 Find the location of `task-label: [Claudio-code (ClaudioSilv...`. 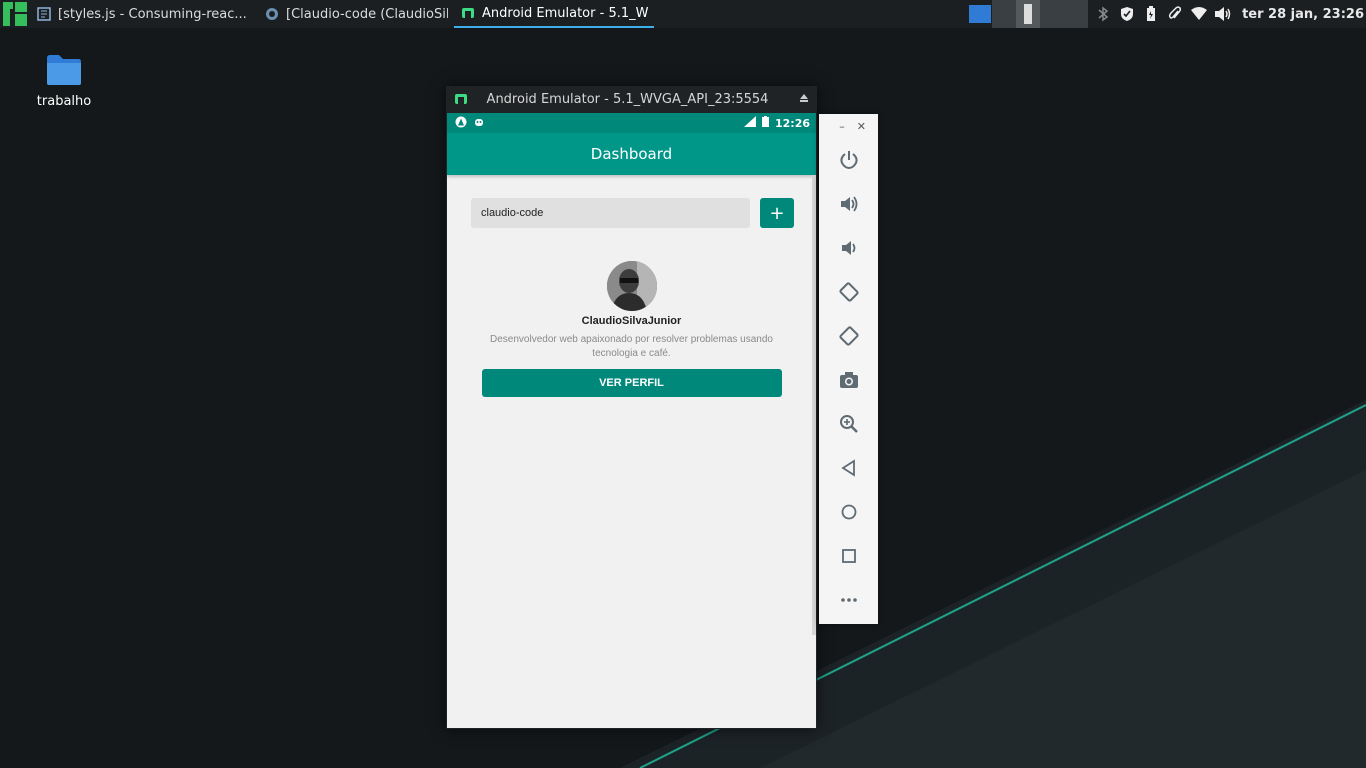

task-label: [Claudio-code (ClaudioSilv... is located at coordinates (367, 14).